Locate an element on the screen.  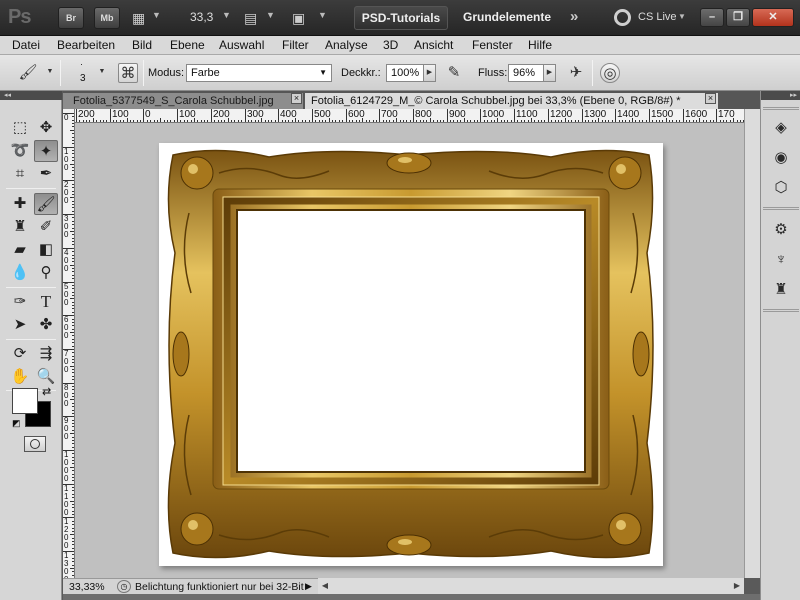
channels-panel-icon: ◉ is located at coordinates (781, 158).